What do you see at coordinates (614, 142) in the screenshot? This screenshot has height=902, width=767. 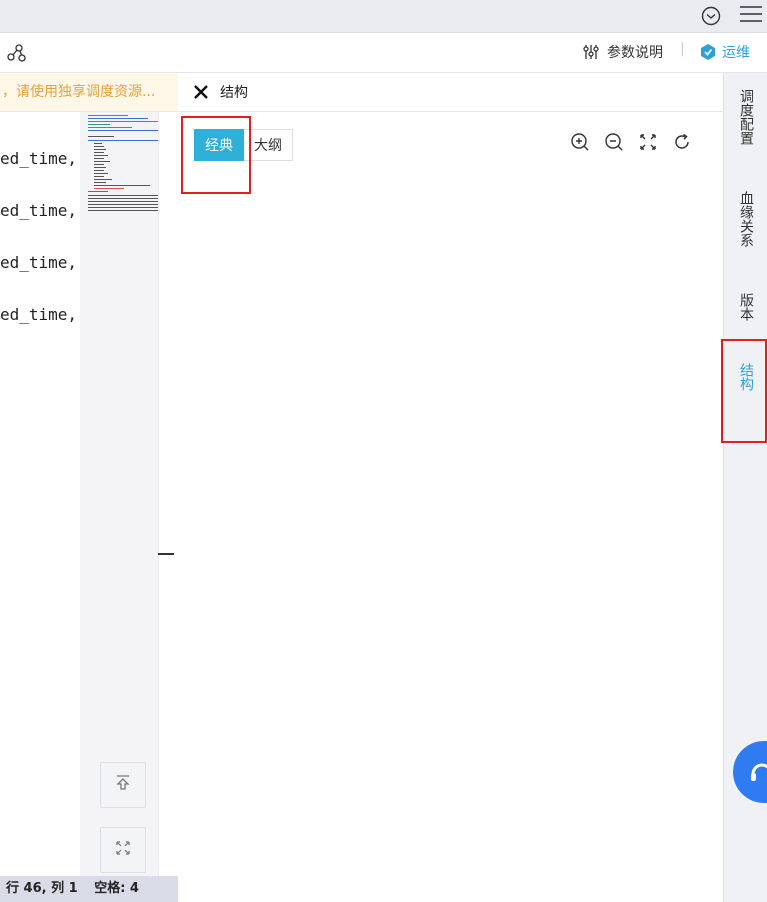 I see `zoom-out-icon` at bounding box center [614, 142].